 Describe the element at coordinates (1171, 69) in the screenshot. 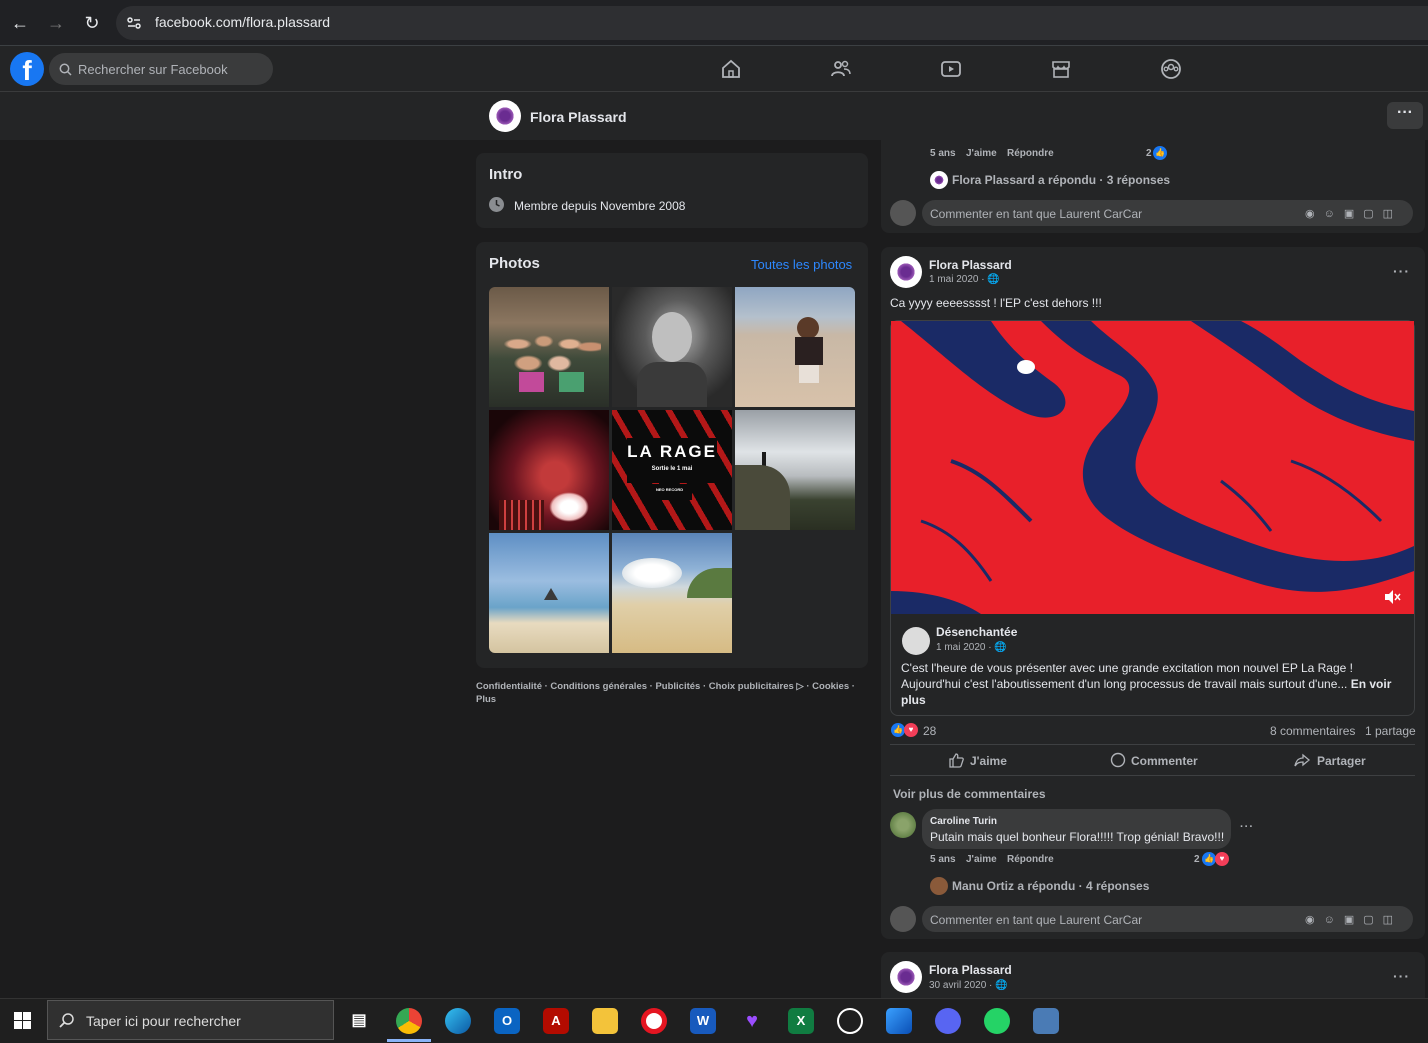

I see `groups-icon` at that location.